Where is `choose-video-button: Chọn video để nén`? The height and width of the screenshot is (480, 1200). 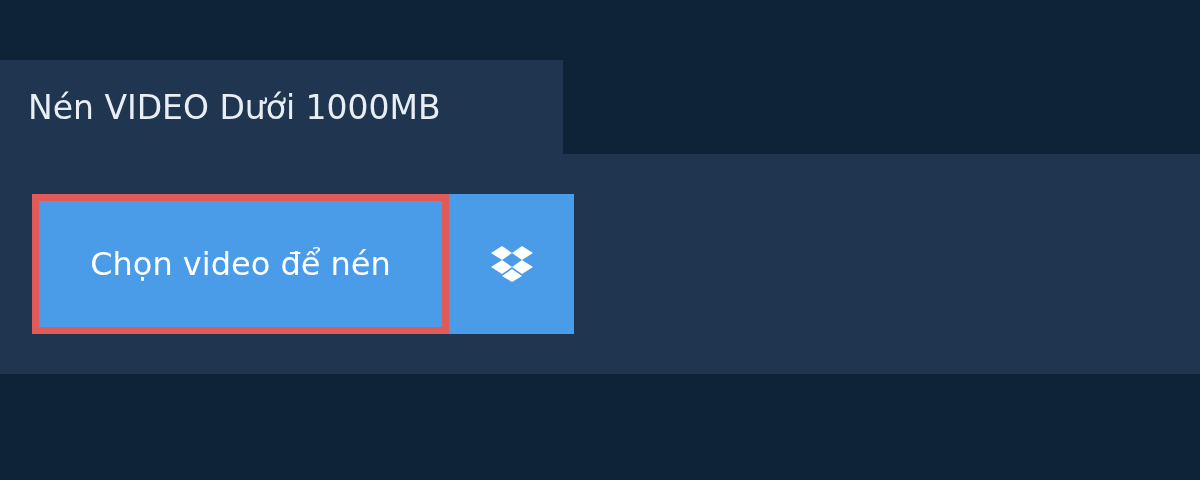
choose-video-button: Chọn video để nén is located at coordinates (240, 264).